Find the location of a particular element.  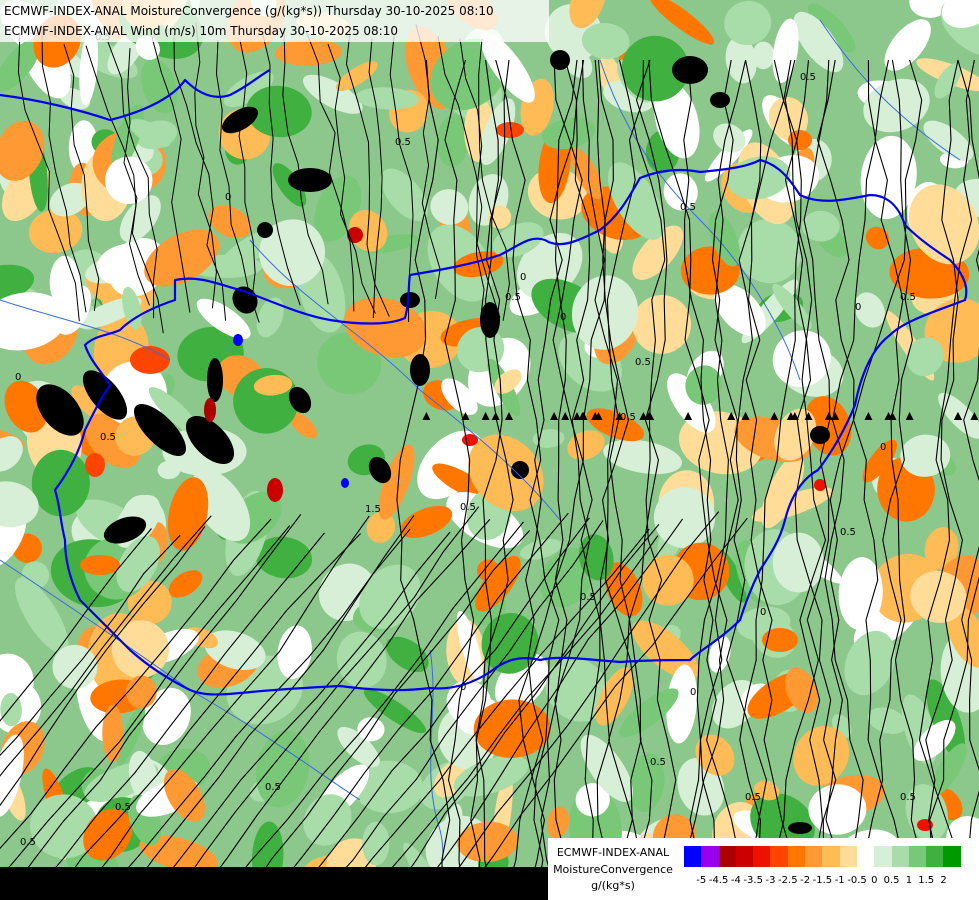

legend-tick-label: -0.5 is located at coordinates (857, 880).